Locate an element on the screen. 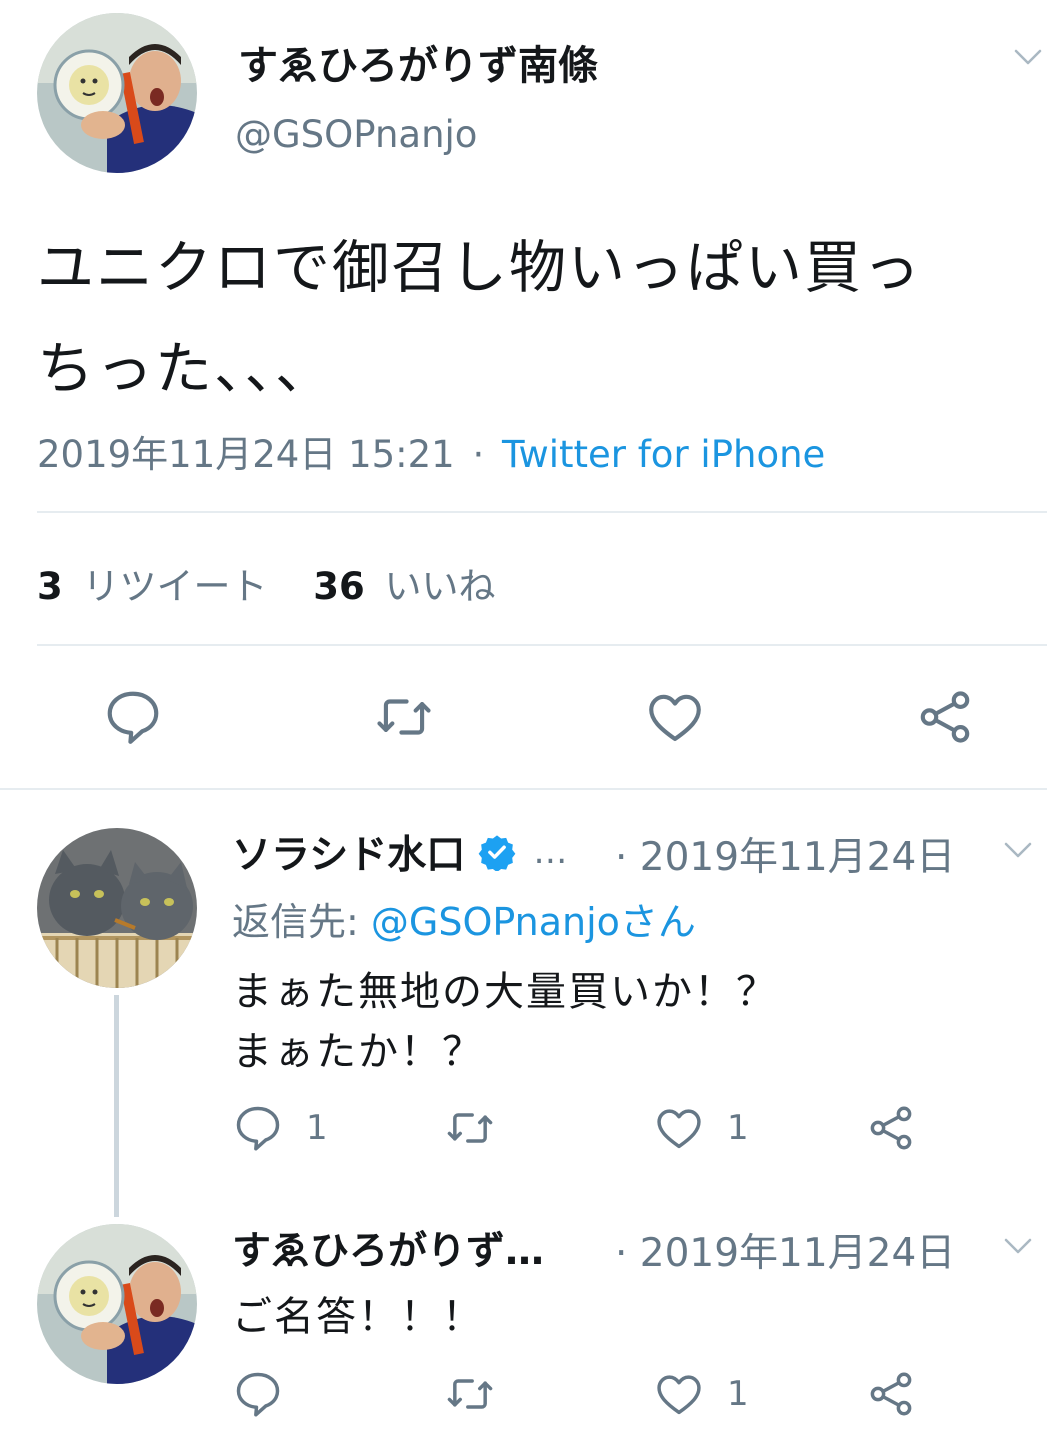 This screenshot has height=1431, width=1047. like-button is located at coordinates (675, 717).